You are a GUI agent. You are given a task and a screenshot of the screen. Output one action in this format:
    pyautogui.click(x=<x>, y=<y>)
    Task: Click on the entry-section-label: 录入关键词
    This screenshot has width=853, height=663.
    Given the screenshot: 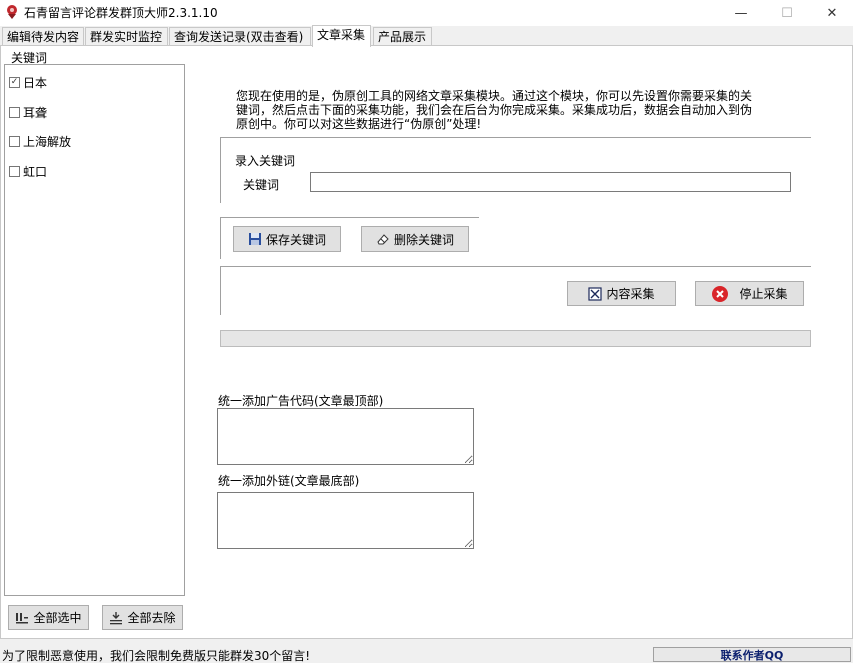 What is the action you would take?
    pyautogui.click(x=265, y=160)
    